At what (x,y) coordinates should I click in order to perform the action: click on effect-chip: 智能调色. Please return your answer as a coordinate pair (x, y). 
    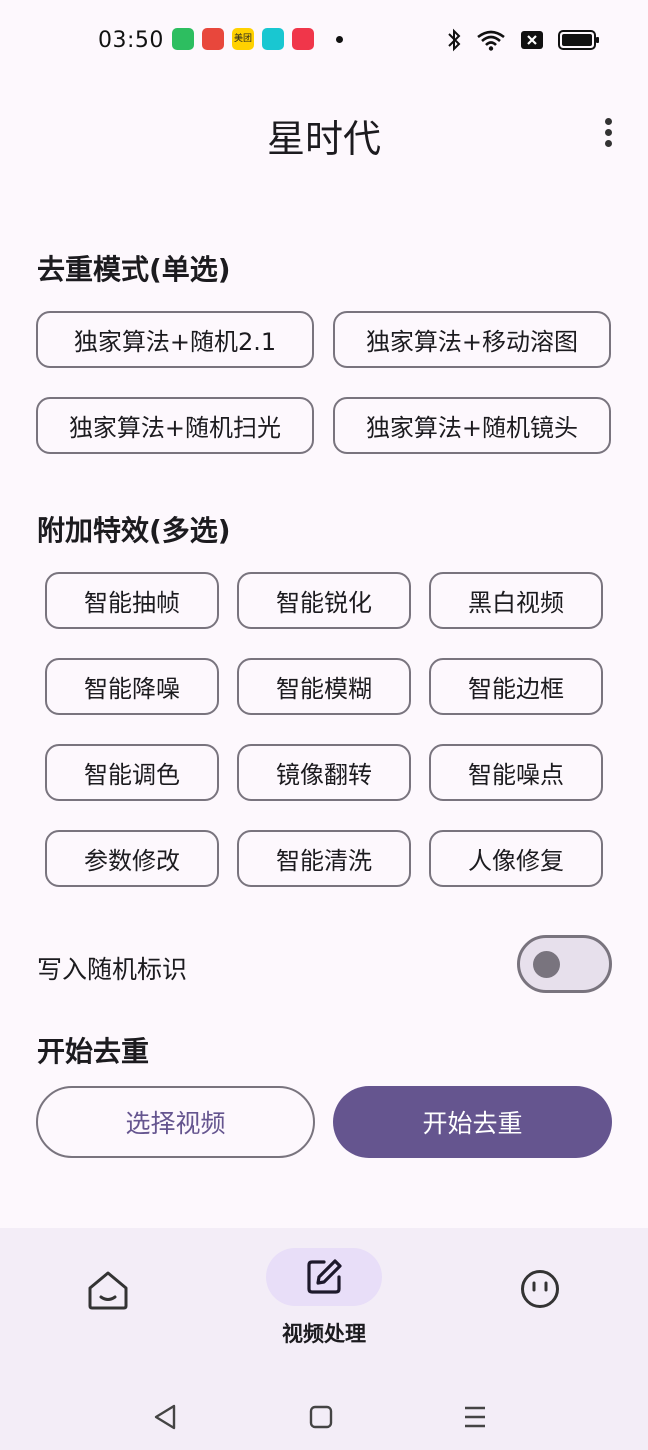
    Looking at the image, I should click on (132, 772).